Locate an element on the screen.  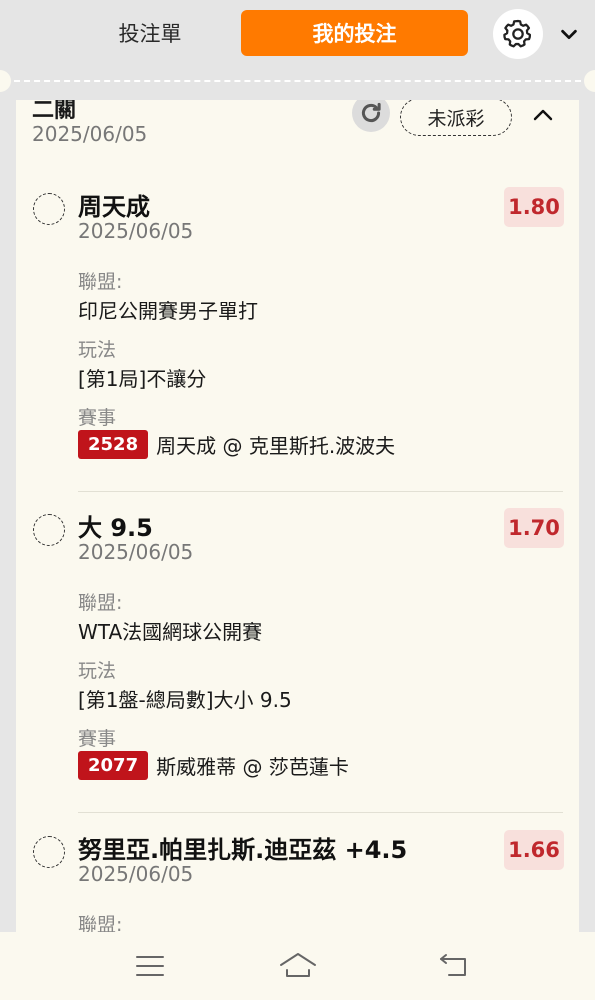
back-button is located at coordinates (454, 966).